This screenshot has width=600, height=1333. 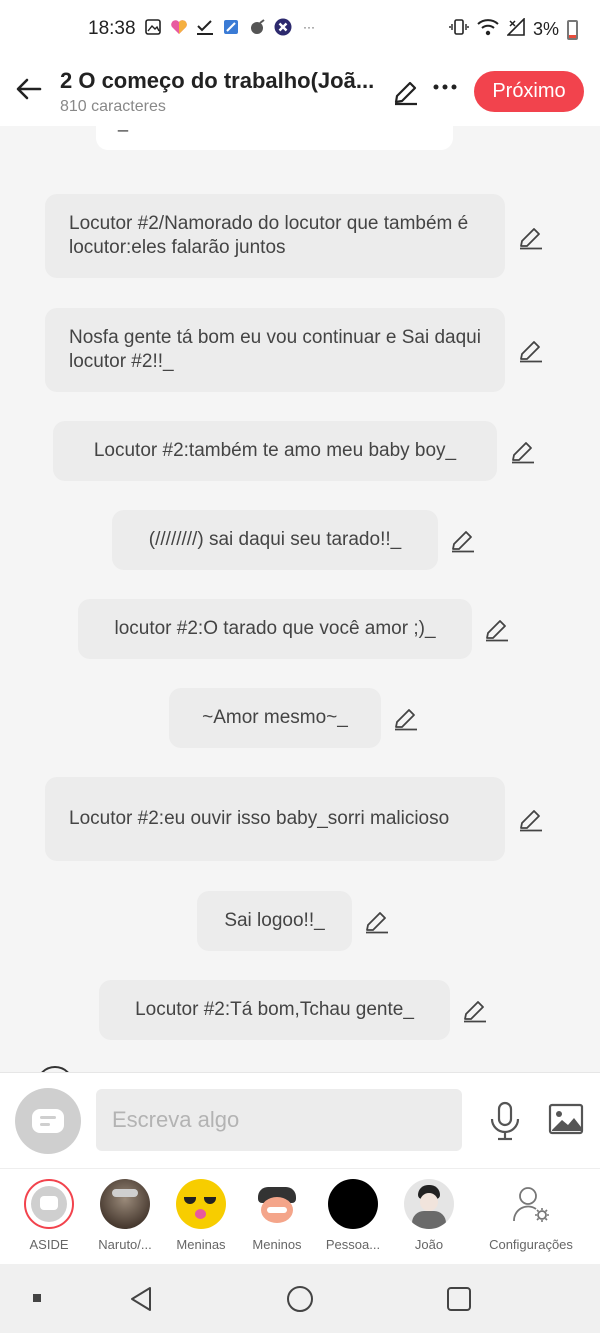 I want to click on message-text: Locutor #2:também te amo meu baby boy_, so click(x=275, y=450).